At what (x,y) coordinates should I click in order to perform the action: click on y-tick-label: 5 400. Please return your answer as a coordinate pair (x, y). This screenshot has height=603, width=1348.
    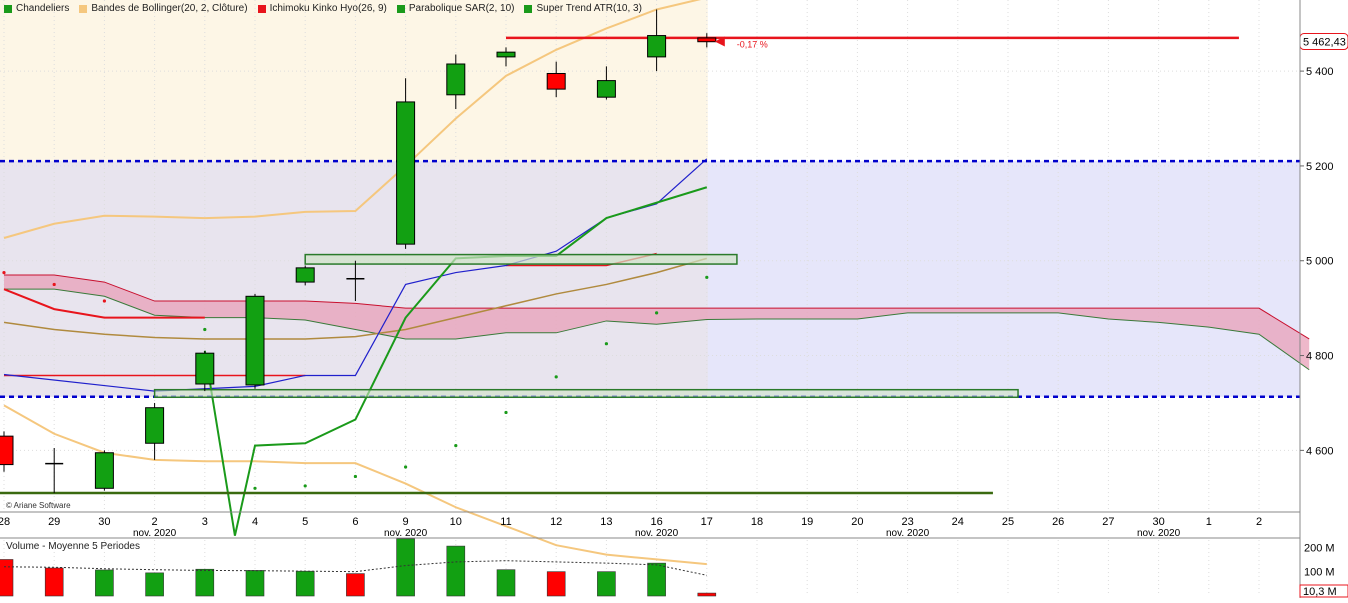
    Looking at the image, I should click on (1320, 72).